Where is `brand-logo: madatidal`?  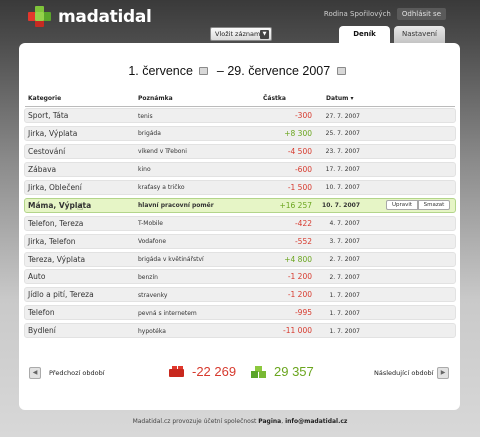
brand-logo: madatidal is located at coordinates (90, 17).